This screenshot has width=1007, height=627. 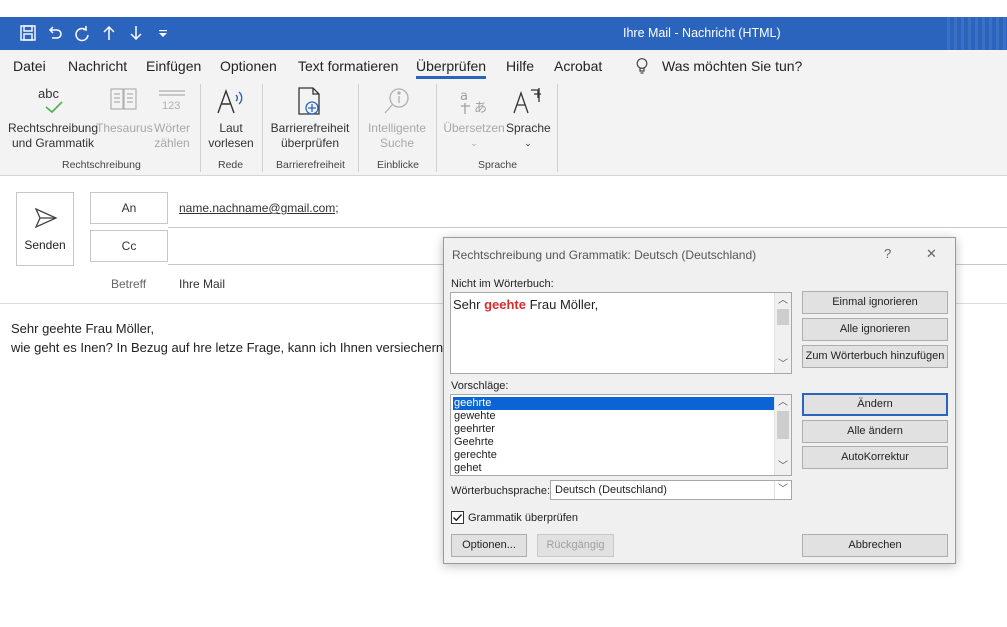 I want to click on suggestions-label: Vorschläge:, so click(x=480, y=386).